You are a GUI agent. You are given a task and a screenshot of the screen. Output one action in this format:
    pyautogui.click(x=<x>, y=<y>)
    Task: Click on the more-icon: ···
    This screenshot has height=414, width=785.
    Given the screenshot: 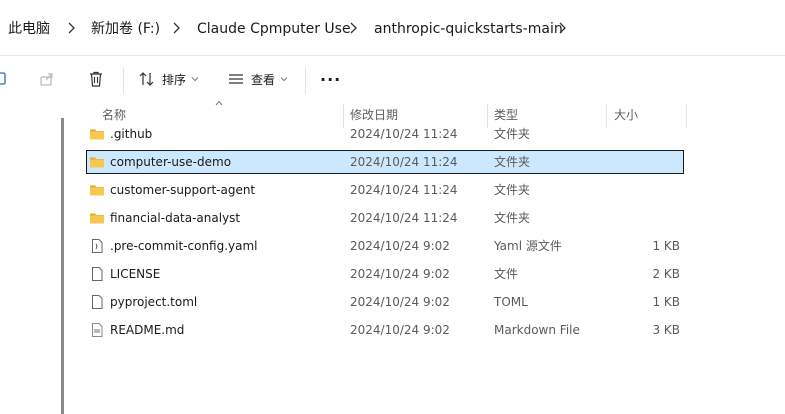 What is the action you would take?
    pyautogui.click(x=331, y=79)
    